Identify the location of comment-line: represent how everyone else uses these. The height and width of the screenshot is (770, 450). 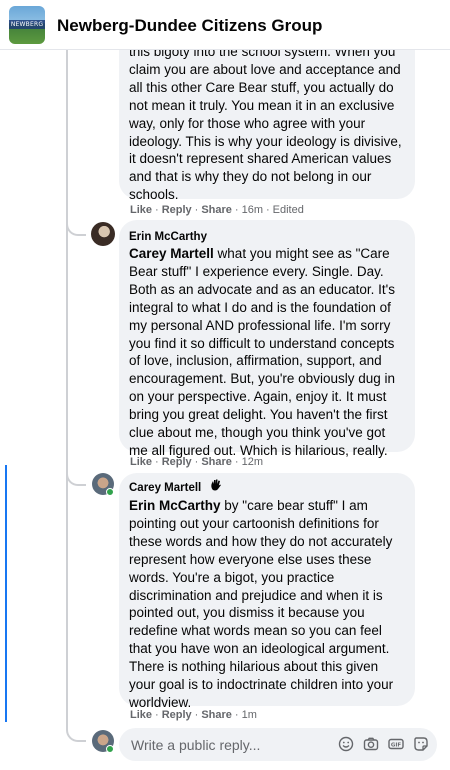
(250, 559).